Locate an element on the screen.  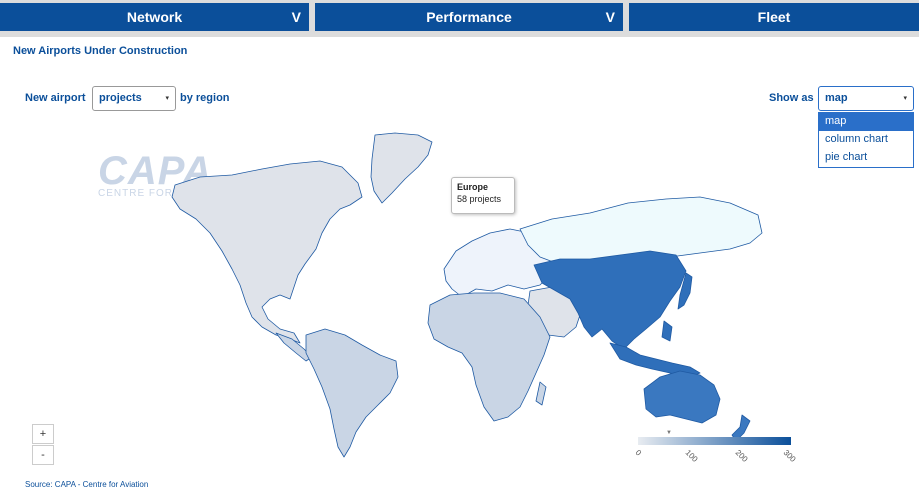
color-legend-bar is located at coordinates (714, 441).